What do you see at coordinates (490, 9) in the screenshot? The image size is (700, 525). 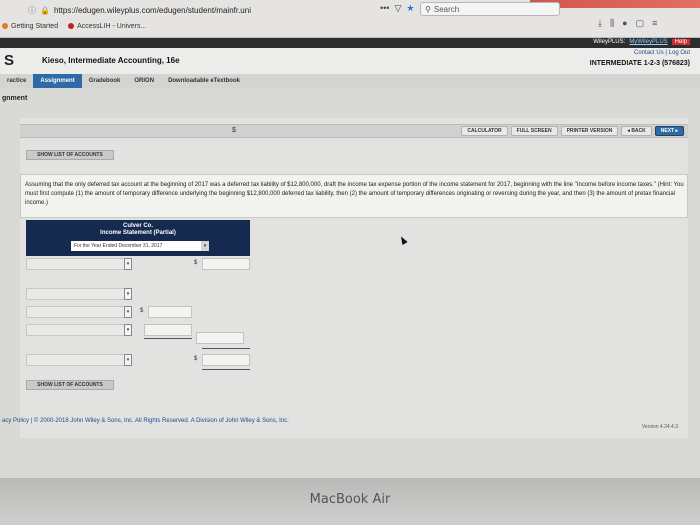 I see `search-input: ⚲ Search` at bounding box center [490, 9].